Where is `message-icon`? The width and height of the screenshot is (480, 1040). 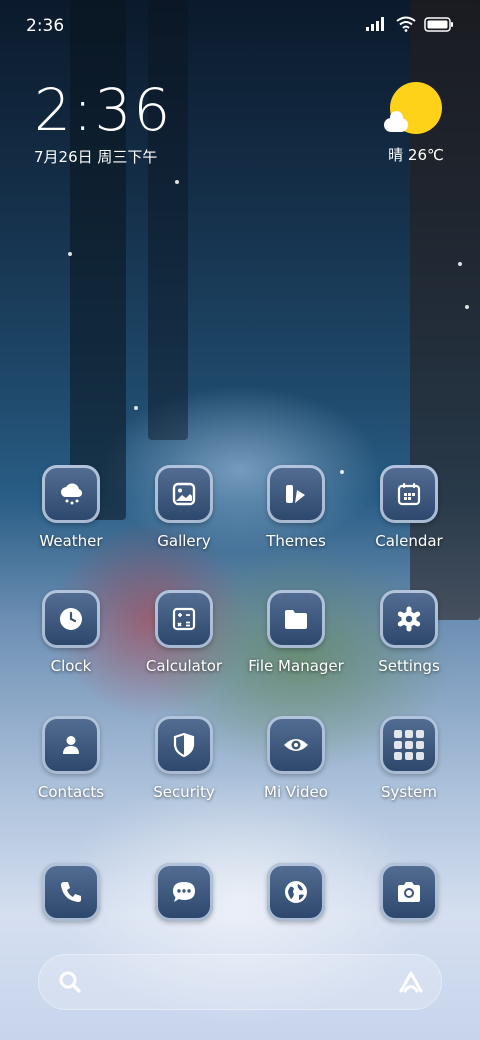
message-icon is located at coordinates (184, 892).